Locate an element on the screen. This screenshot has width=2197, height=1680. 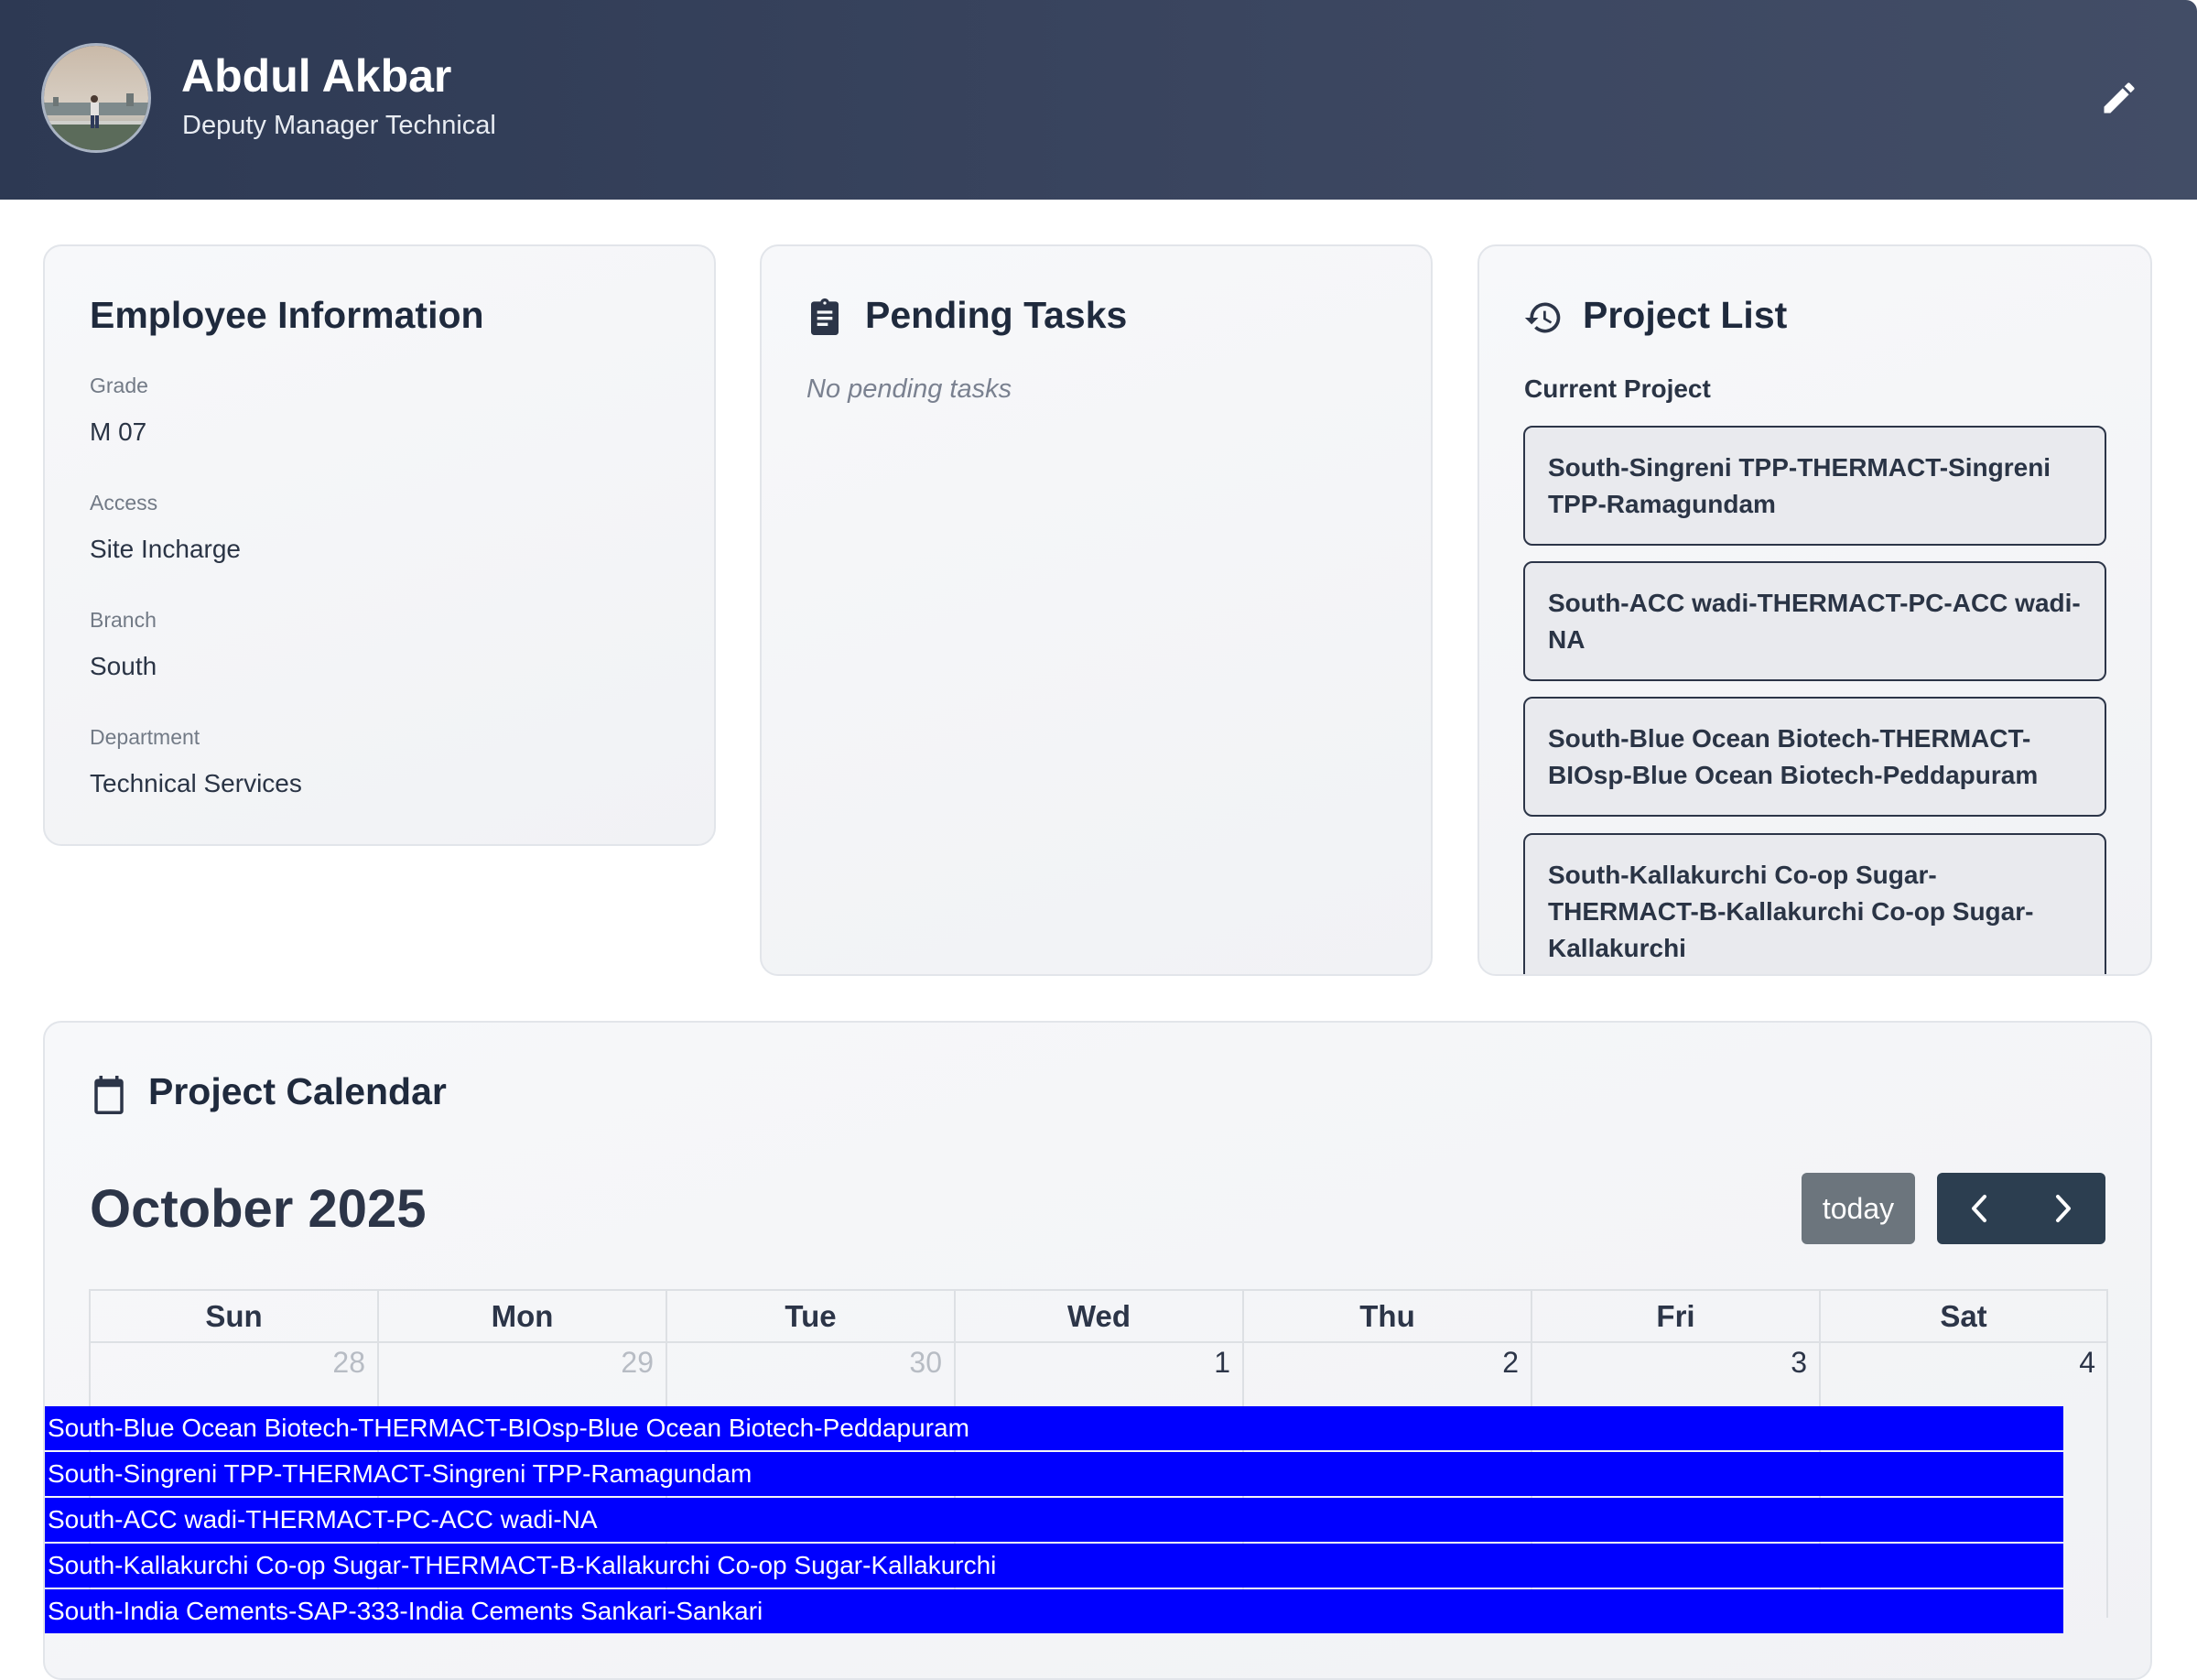
pencil-icon is located at coordinates (2119, 98).